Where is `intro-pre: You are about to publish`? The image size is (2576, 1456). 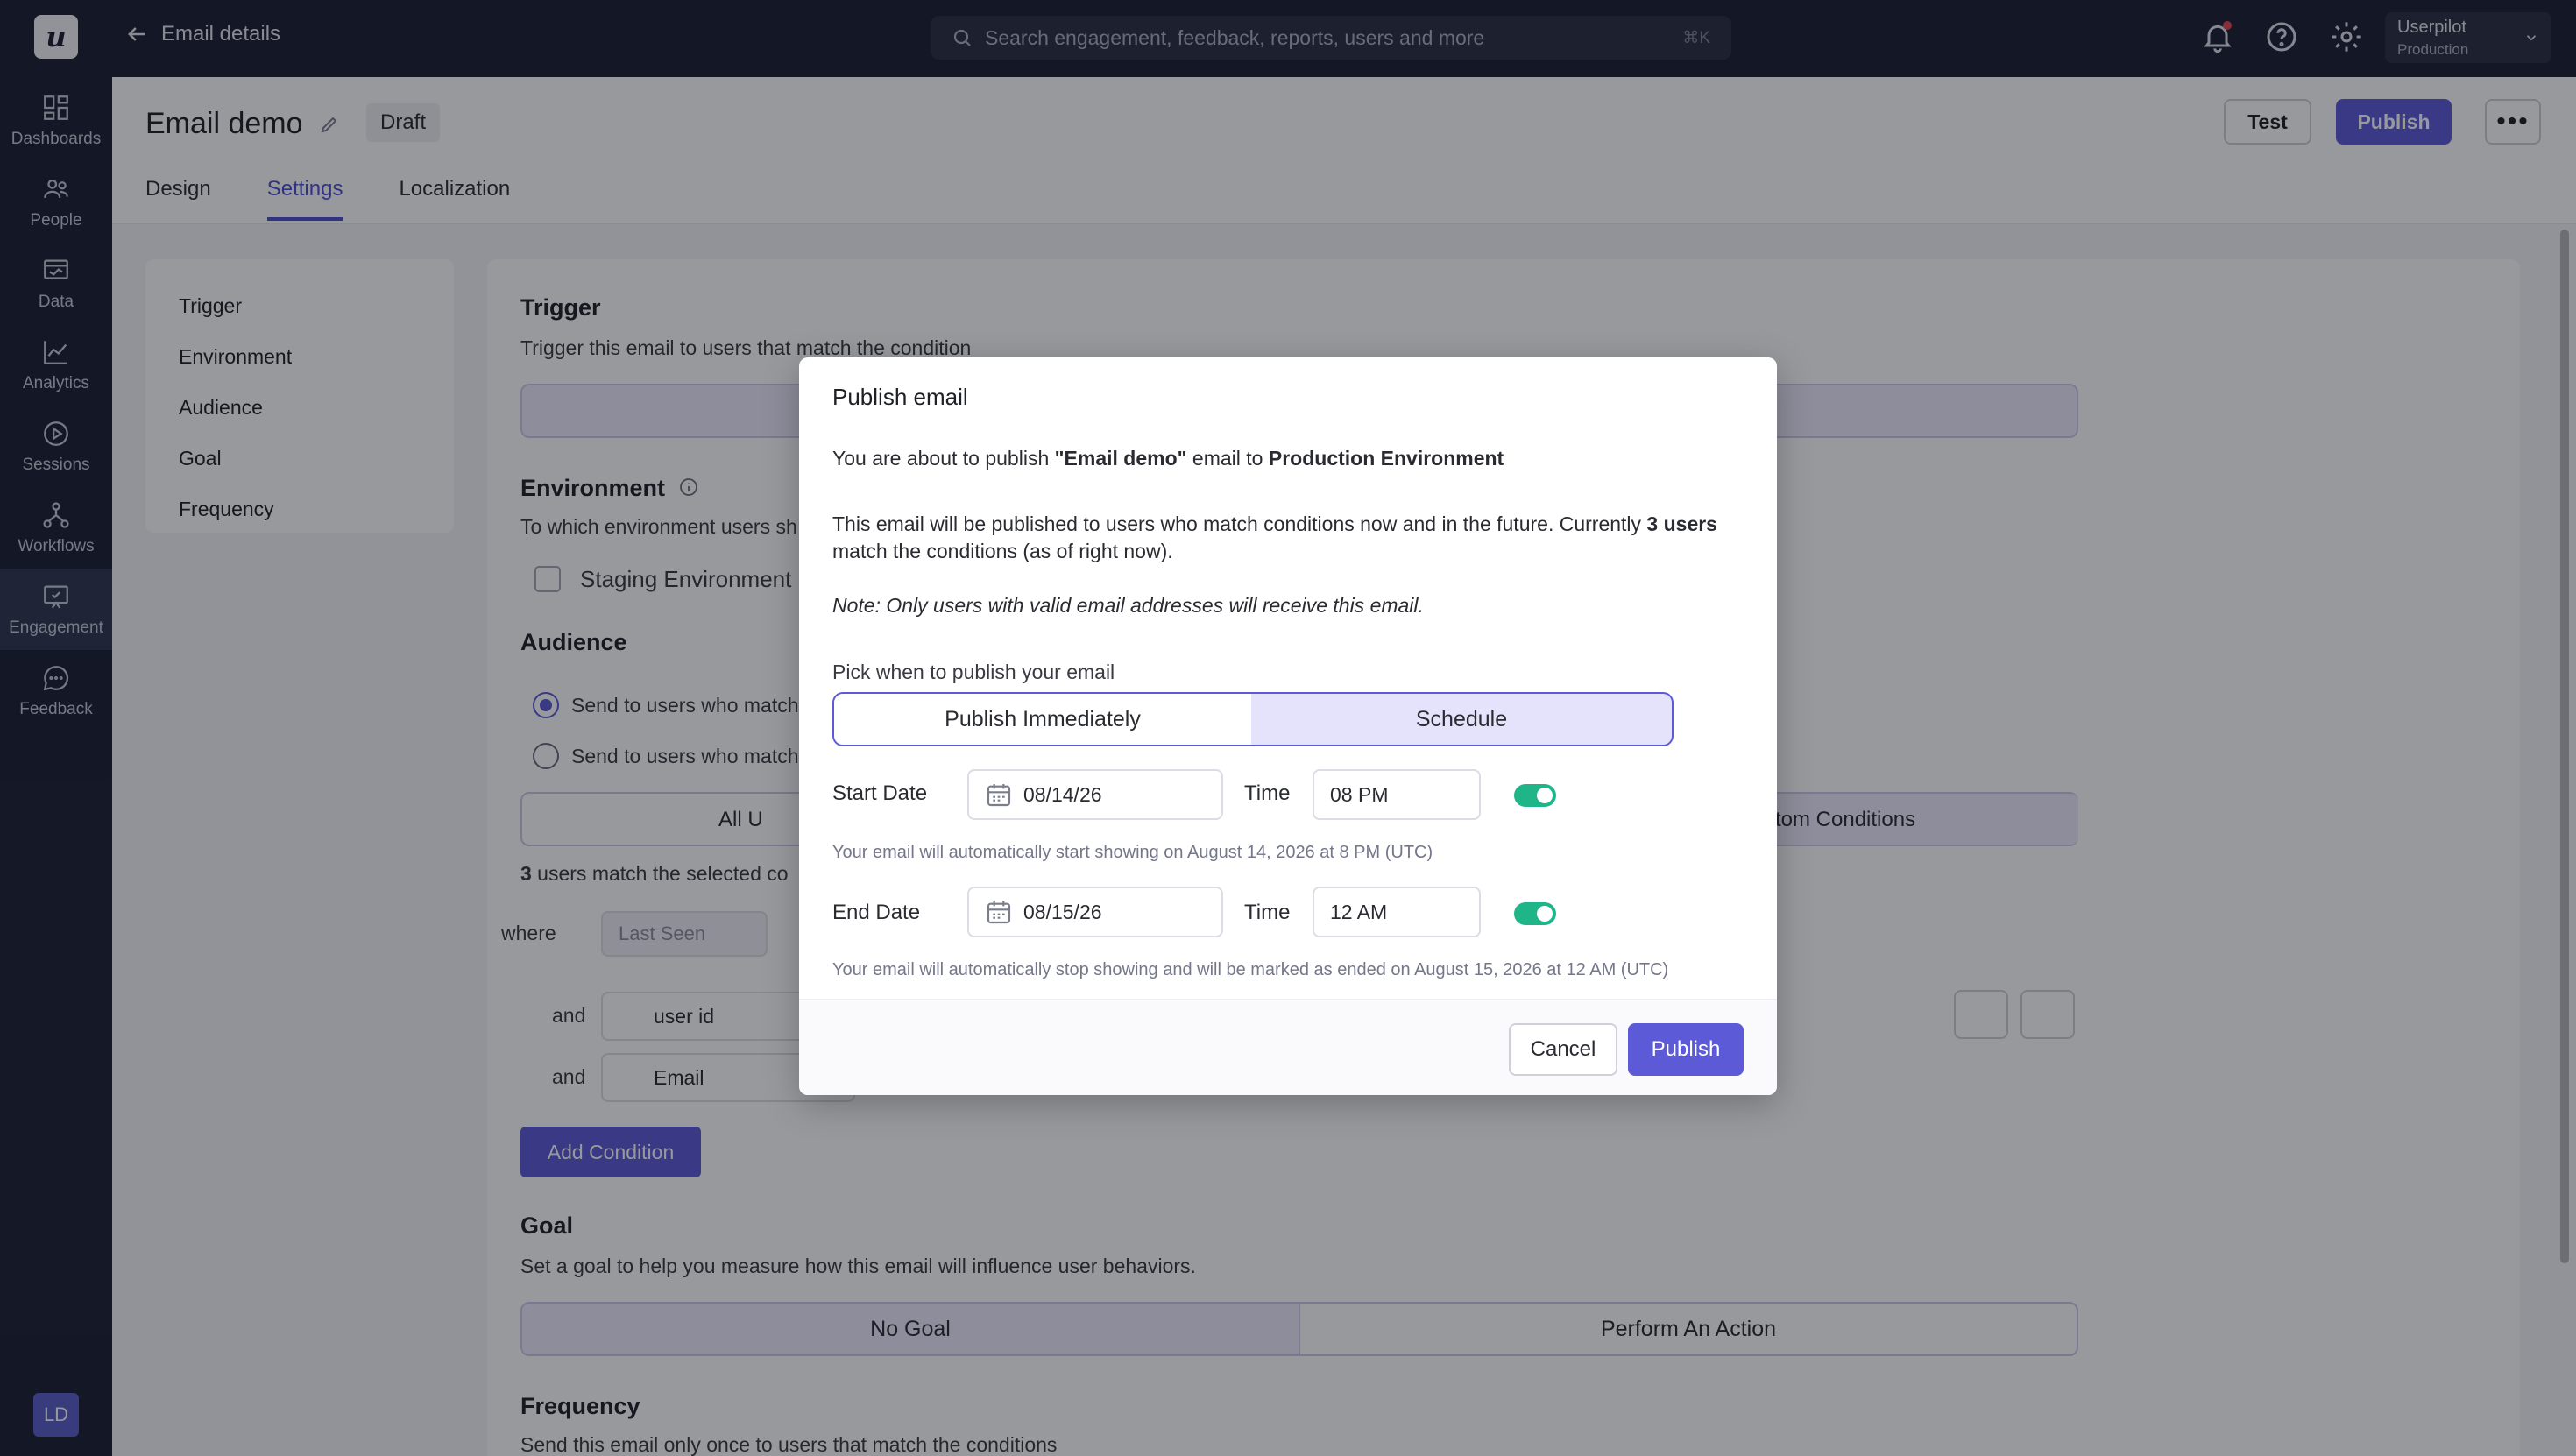
intro-pre: You are about to publish is located at coordinates (943, 458).